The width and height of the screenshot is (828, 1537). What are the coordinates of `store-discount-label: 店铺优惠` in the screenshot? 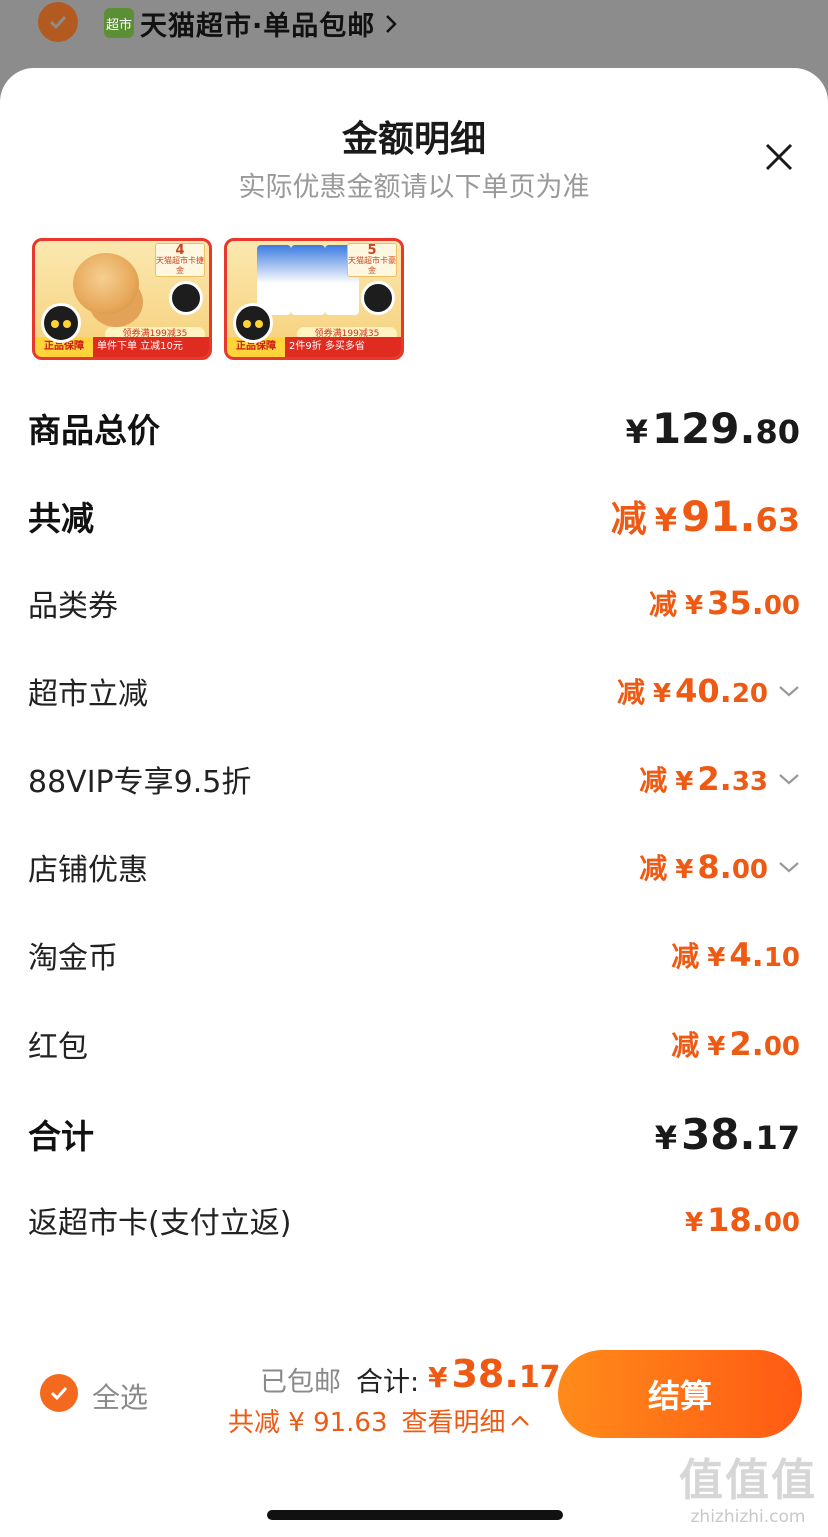 It's located at (88, 870).